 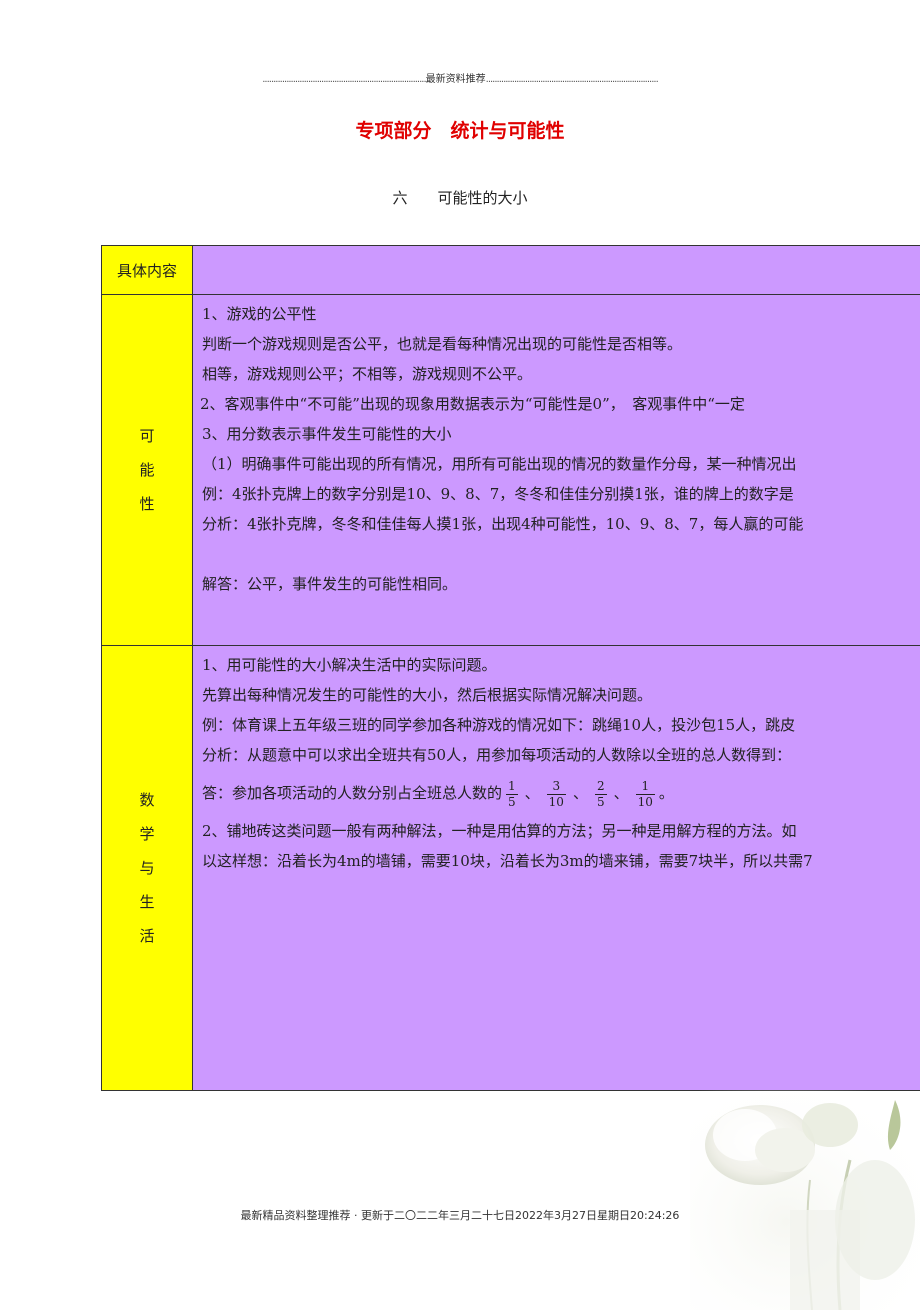 I want to click on text-line: 相等，游戏规则公平；不相等，游戏规则不公平。, so click(x=561, y=374).